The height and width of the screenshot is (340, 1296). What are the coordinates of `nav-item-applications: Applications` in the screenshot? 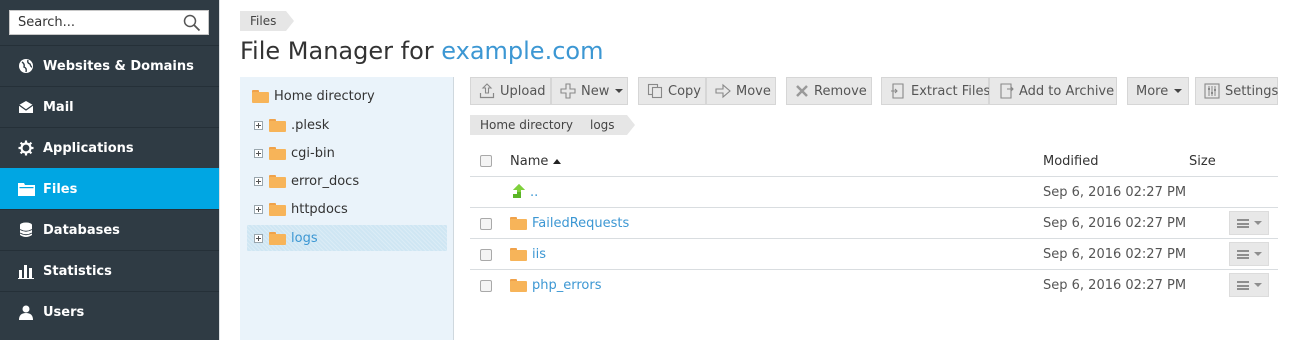 It's located at (109, 147).